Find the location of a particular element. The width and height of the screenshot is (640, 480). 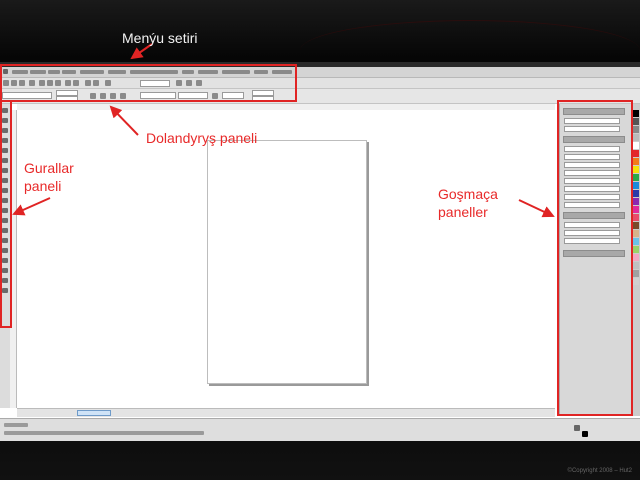

toolbox-arrow is located at coordinates (31, 206).